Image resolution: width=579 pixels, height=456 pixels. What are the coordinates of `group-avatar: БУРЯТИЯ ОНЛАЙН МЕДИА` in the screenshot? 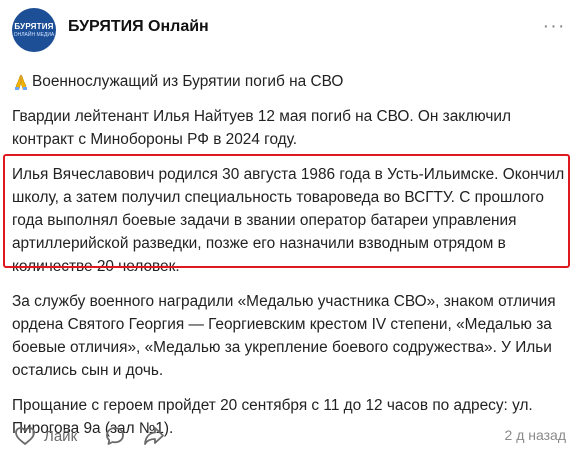 It's located at (34, 30).